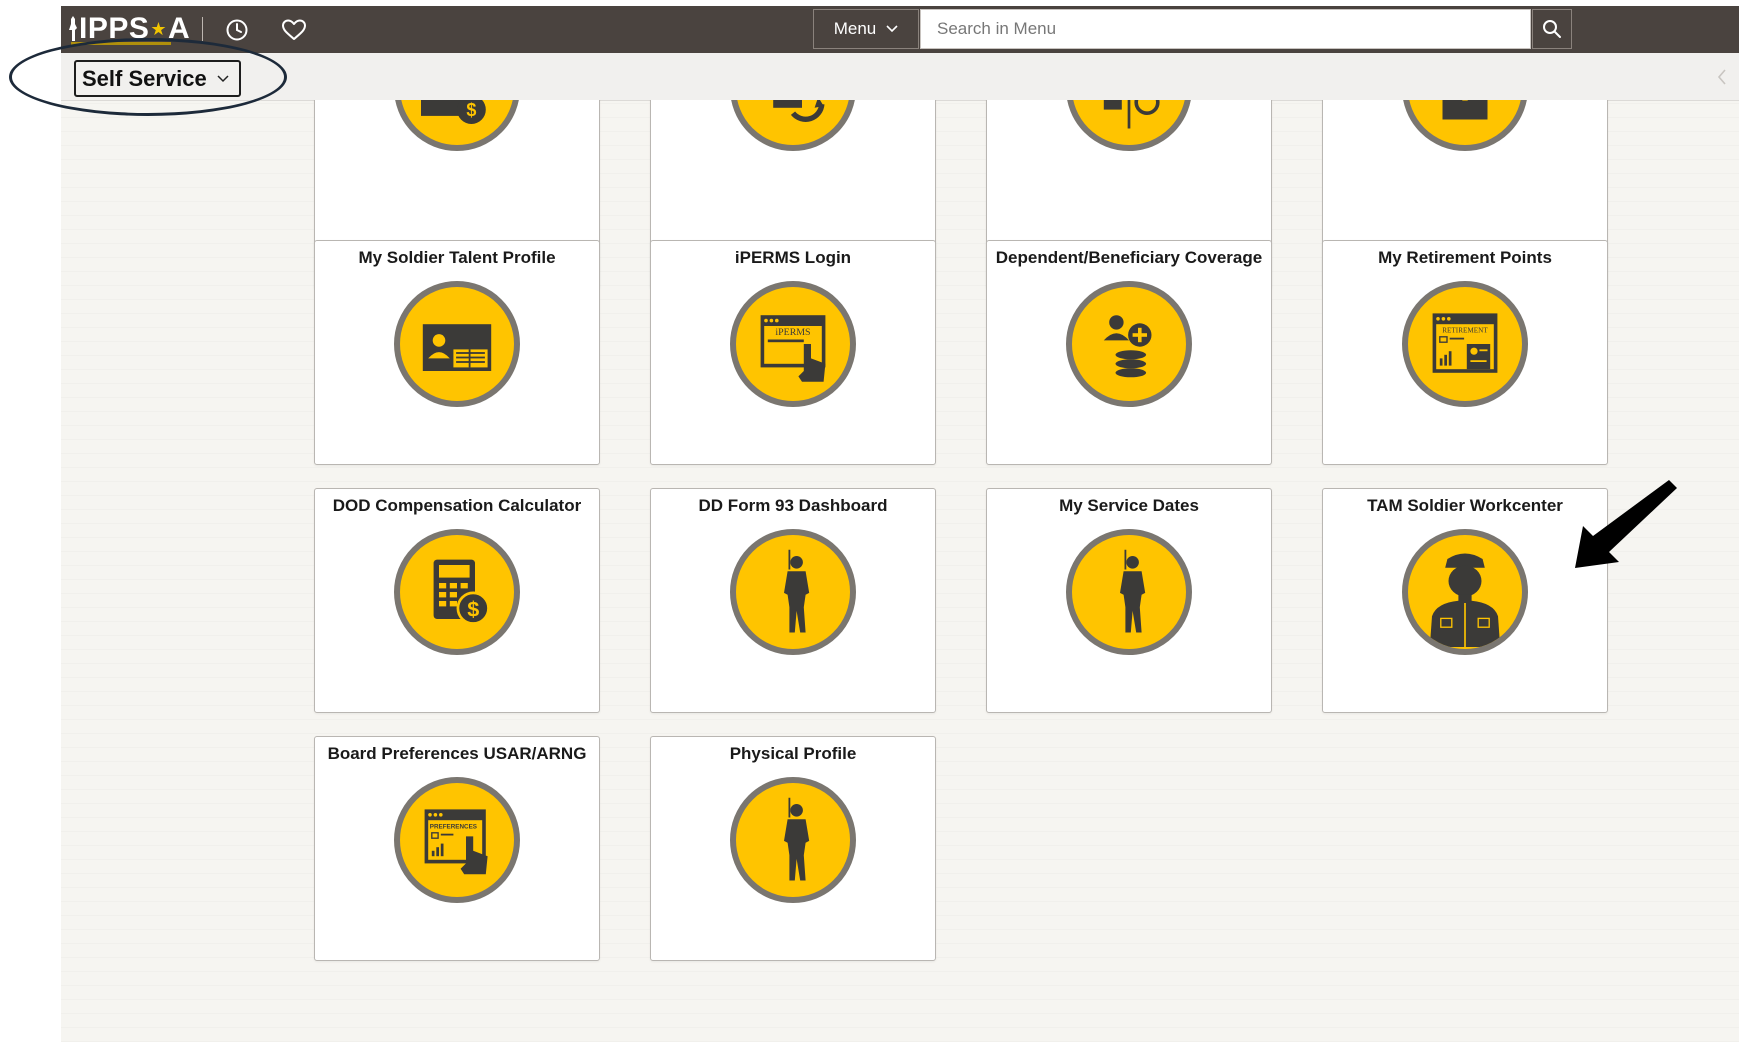 The image size is (1739, 1042). I want to click on tile-title: My Retirement Points, so click(1465, 257).